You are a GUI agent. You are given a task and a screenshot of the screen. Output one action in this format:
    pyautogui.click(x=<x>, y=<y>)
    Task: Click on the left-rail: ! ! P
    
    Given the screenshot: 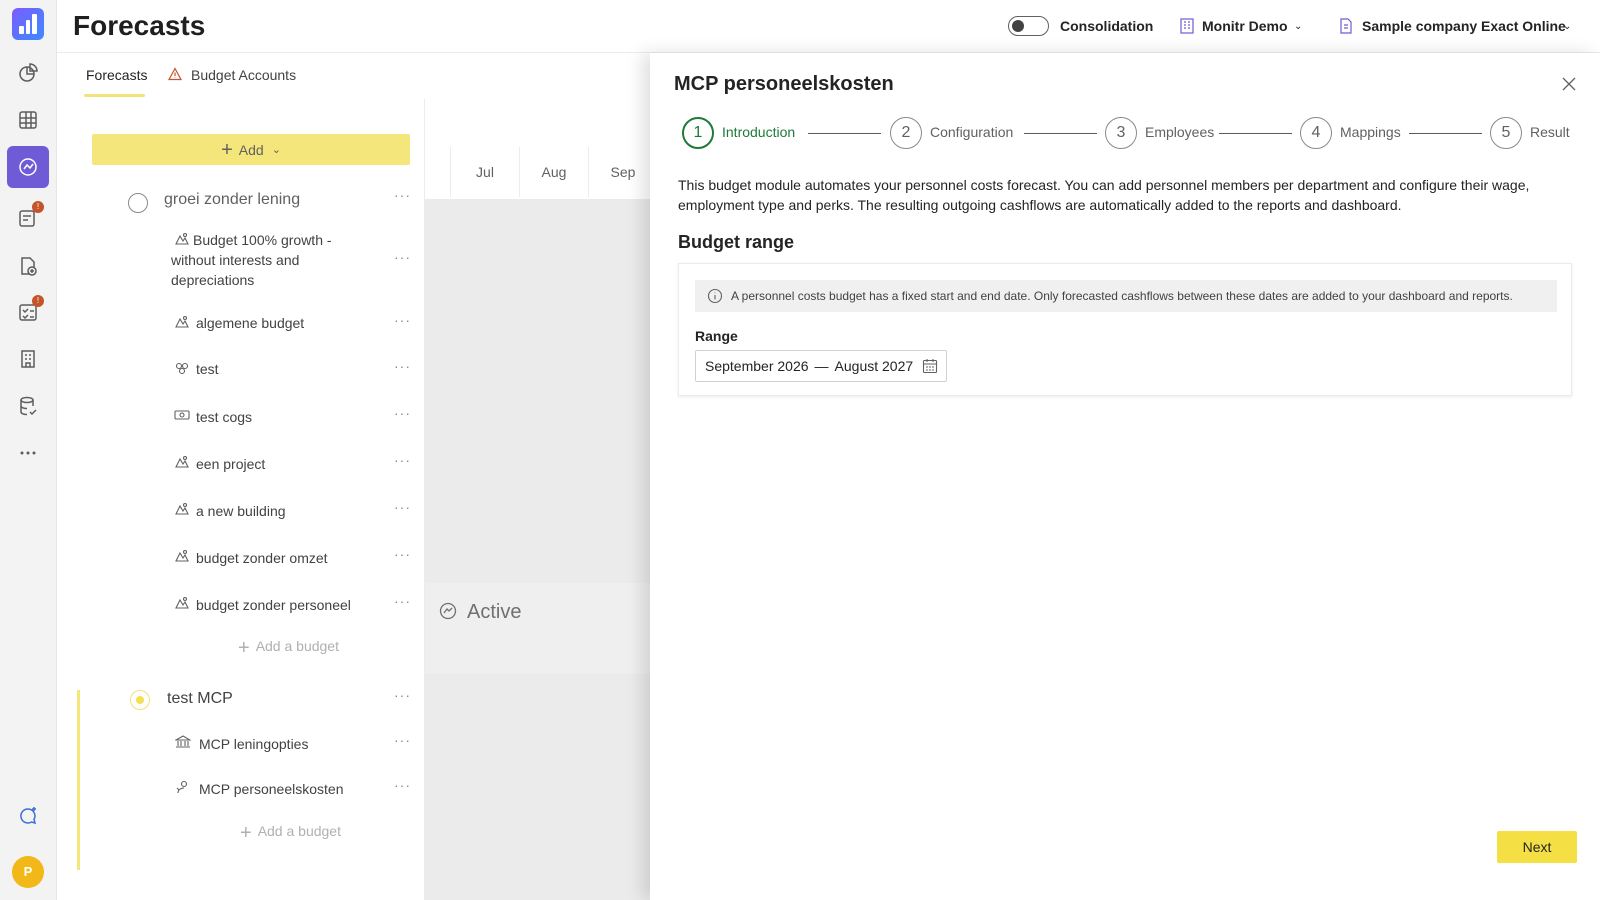 What is the action you would take?
    pyautogui.click(x=28, y=450)
    